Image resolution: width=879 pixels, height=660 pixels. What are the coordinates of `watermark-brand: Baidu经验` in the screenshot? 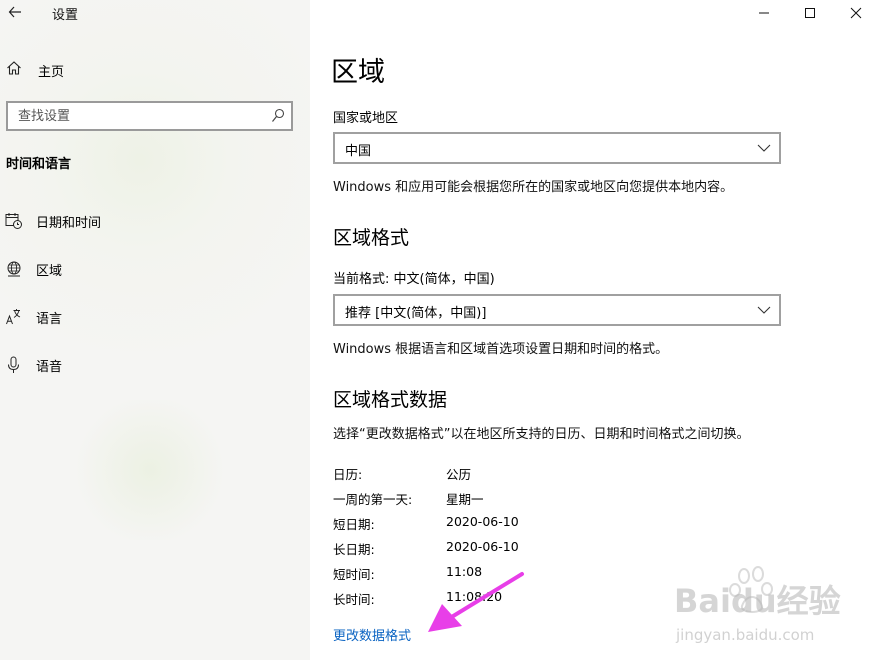 It's located at (757, 601).